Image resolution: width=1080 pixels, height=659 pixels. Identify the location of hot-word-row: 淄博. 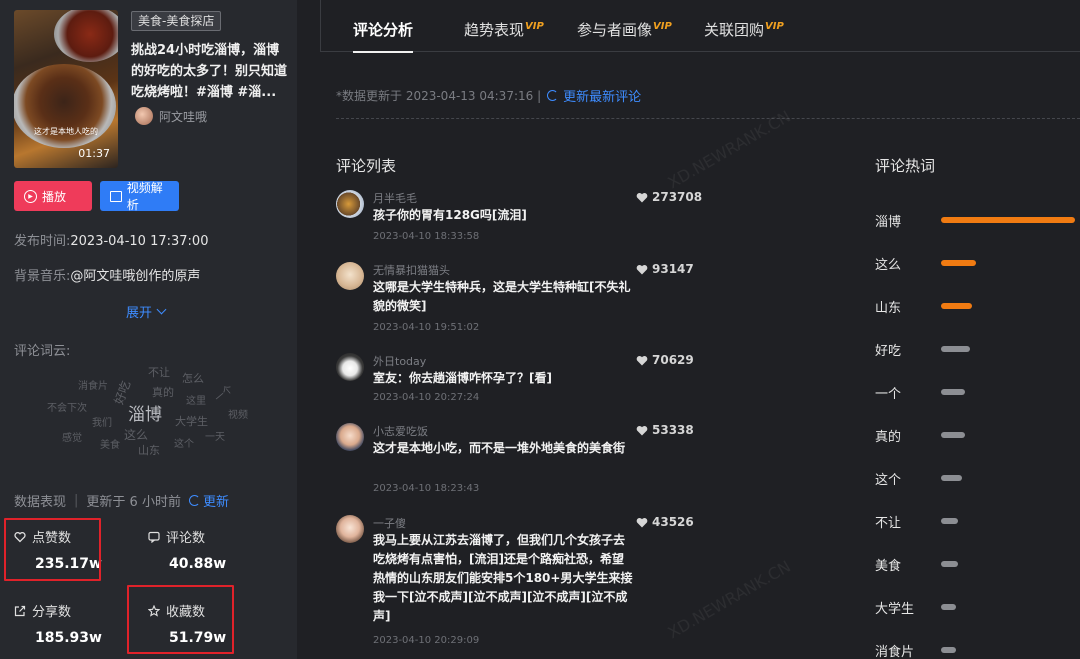
(977, 221).